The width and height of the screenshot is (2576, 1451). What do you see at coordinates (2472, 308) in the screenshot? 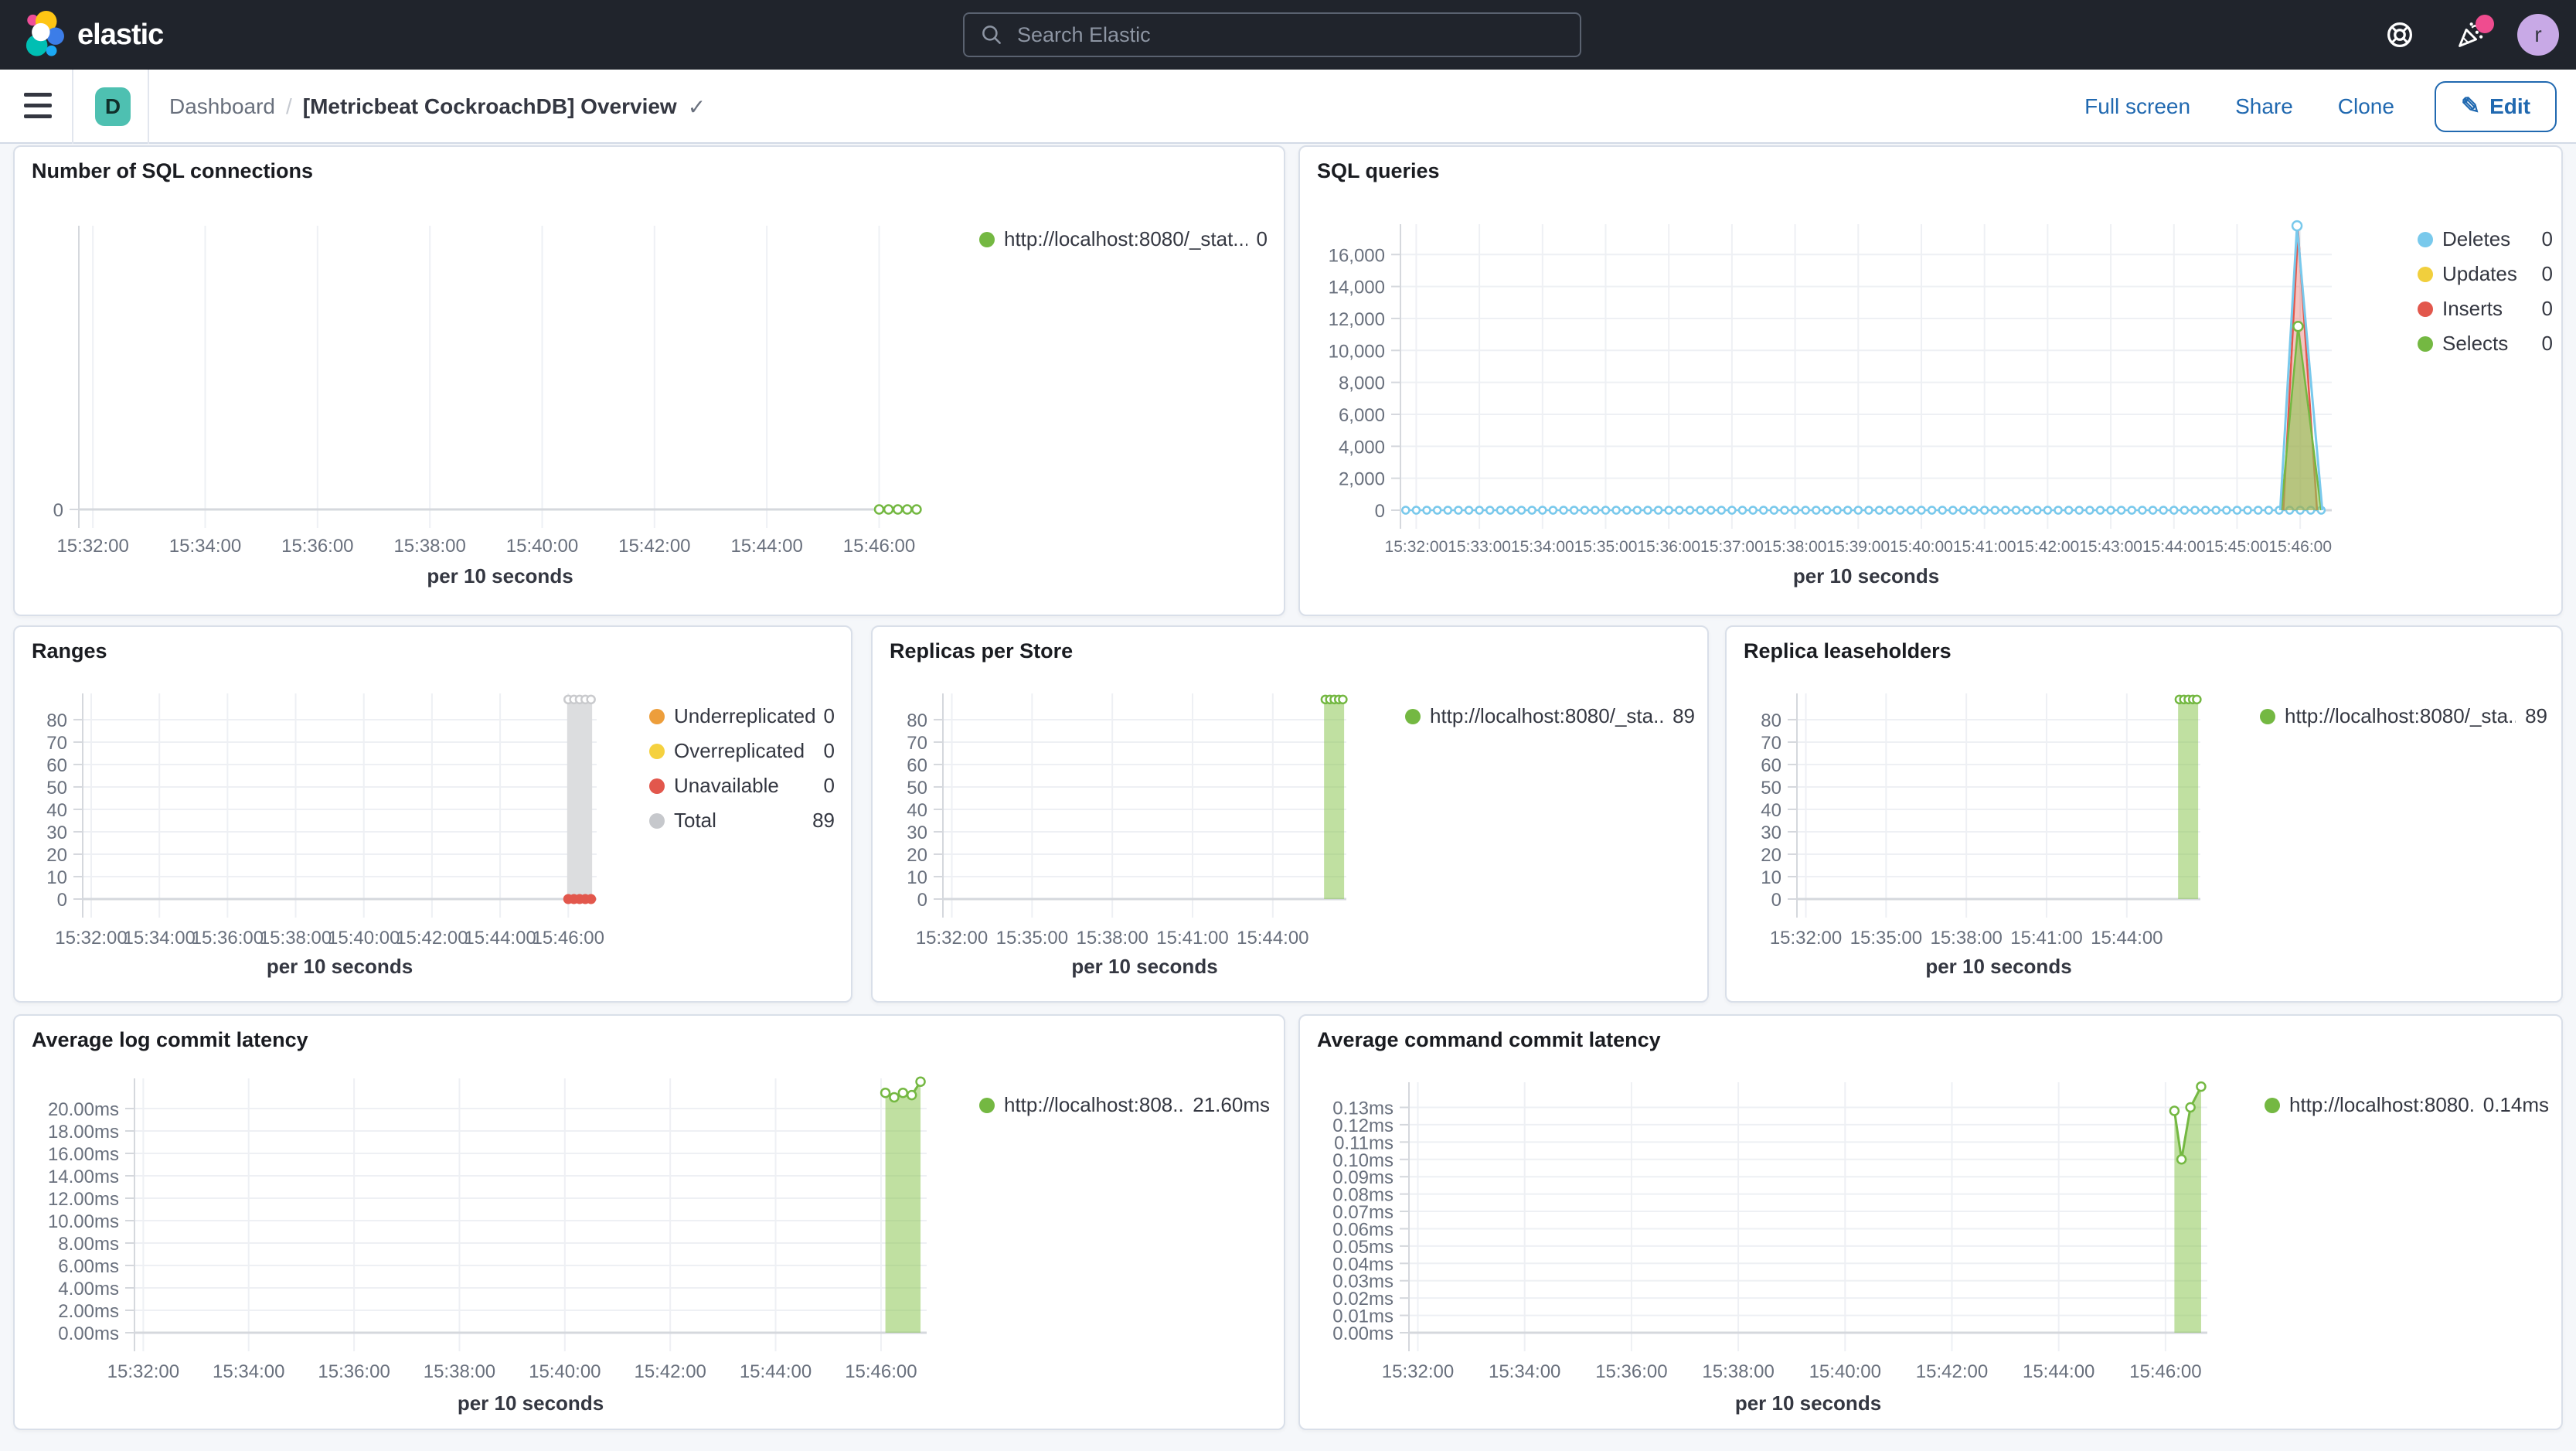
I see `legend-series-label: Inserts` at bounding box center [2472, 308].